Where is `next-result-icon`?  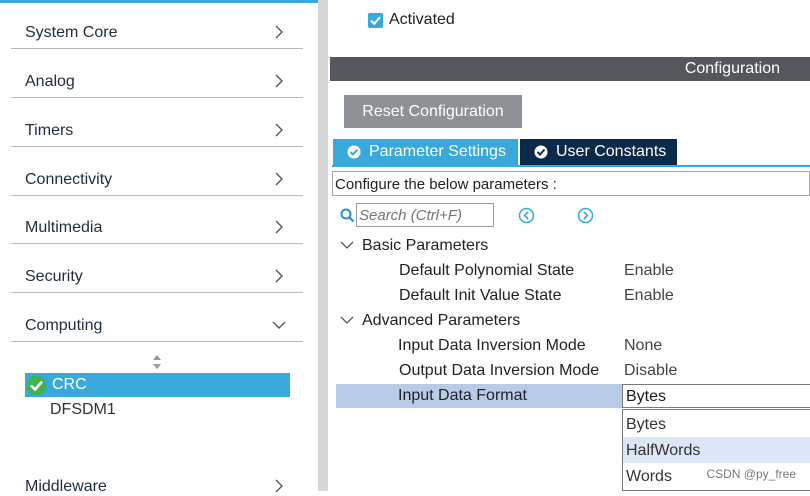 next-result-icon is located at coordinates (585, 215).